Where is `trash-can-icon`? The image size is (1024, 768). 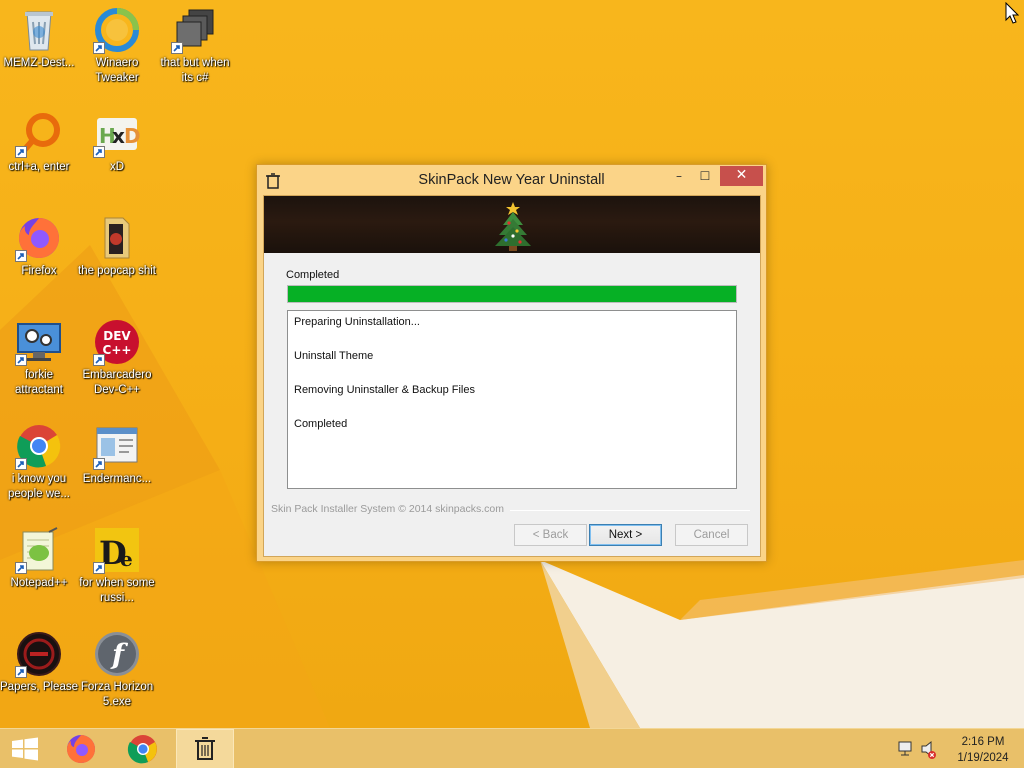
trash-can-icon is located at coordinates (205, 748).